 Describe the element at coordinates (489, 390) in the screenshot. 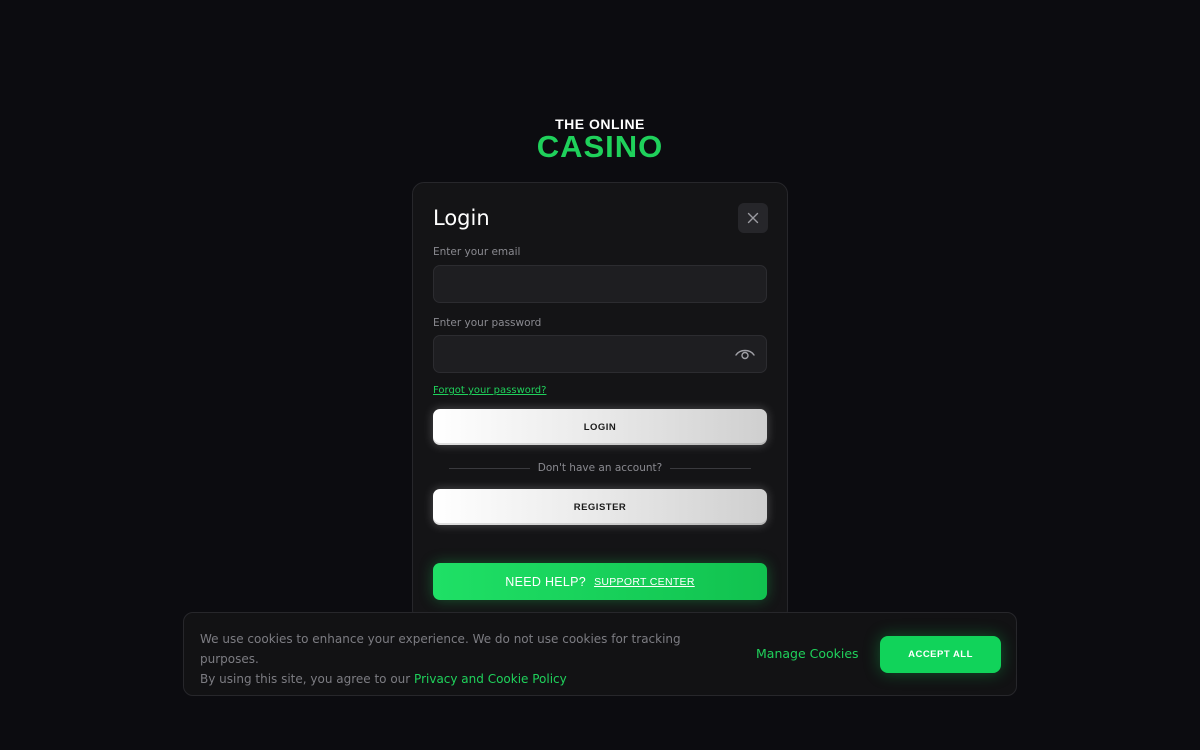

I see `forgot-password-link: Forgot your password?` at that location.